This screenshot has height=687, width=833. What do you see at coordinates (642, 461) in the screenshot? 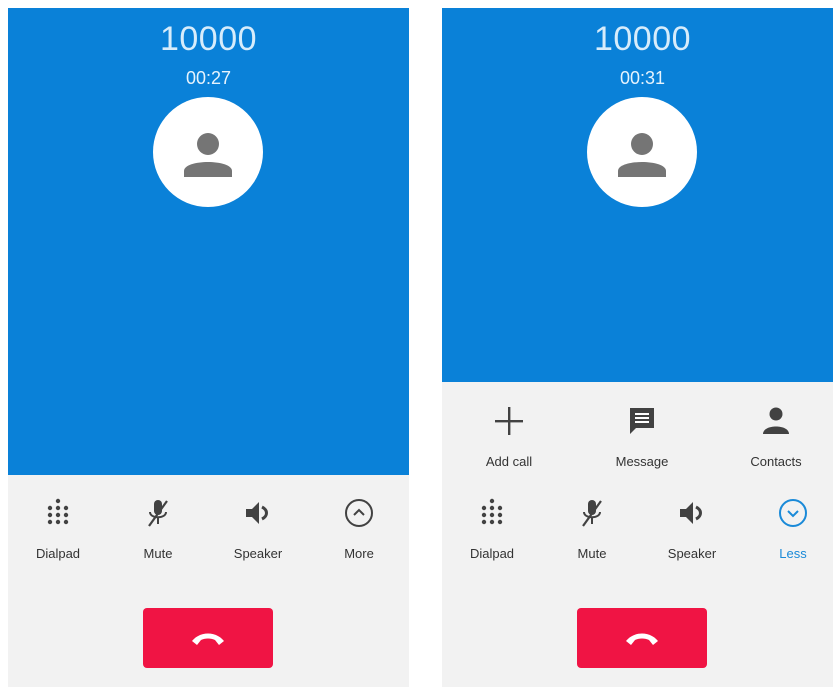
I see `message-label: Message` at bounding box center [642, 461].